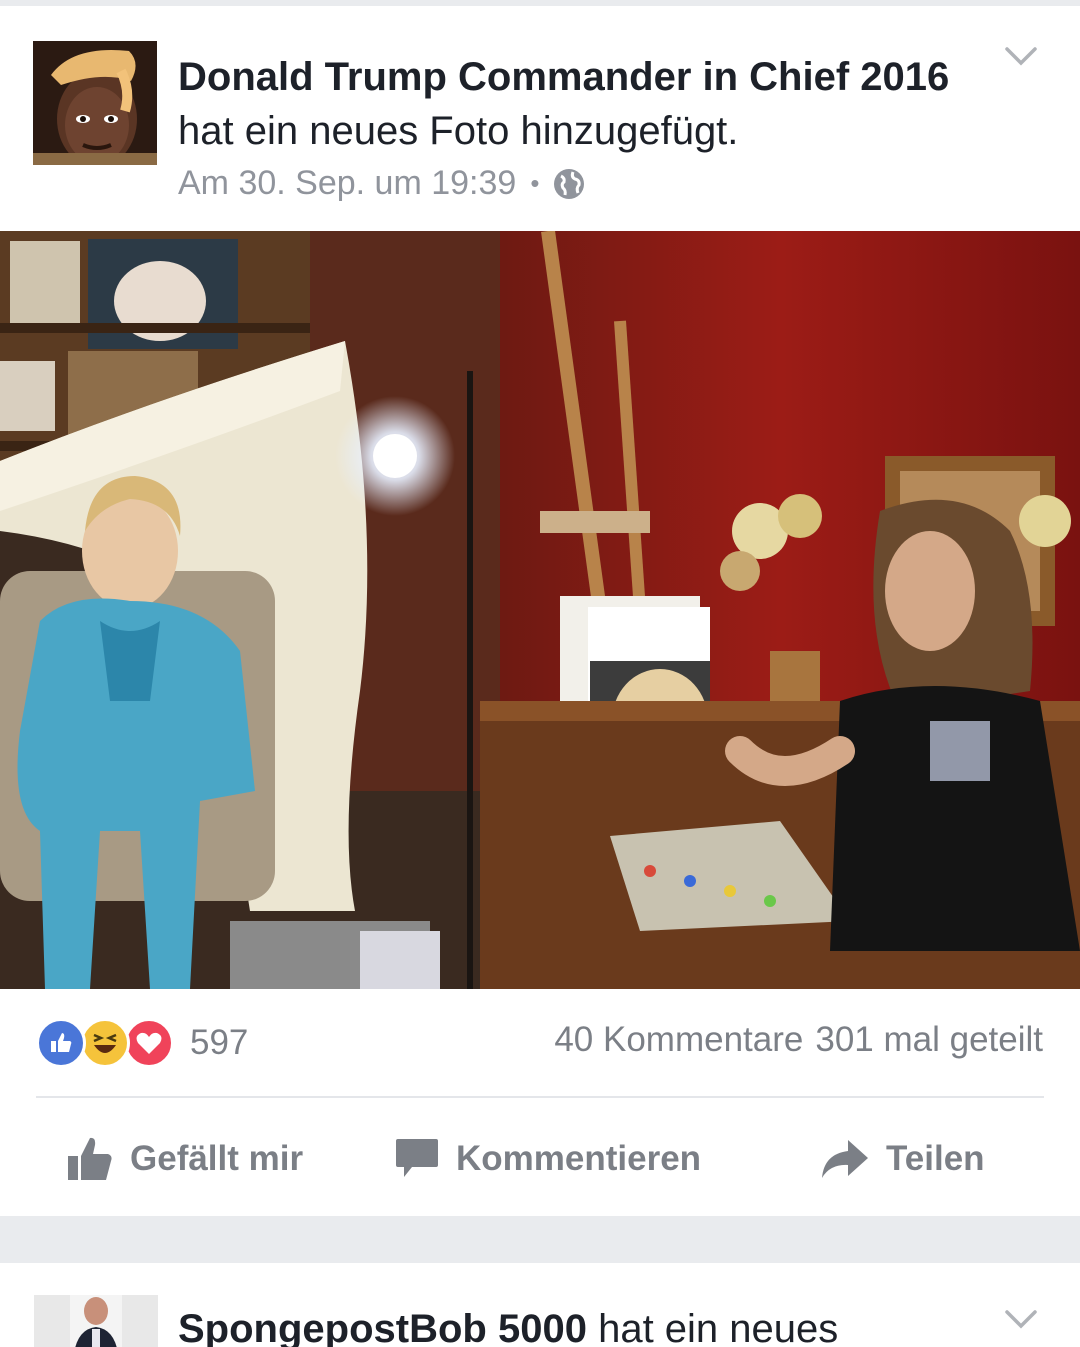  What do you see at coordinates (569, 184) in the screenshot?
I see `globe-icon` at bounding box center [569, 184].